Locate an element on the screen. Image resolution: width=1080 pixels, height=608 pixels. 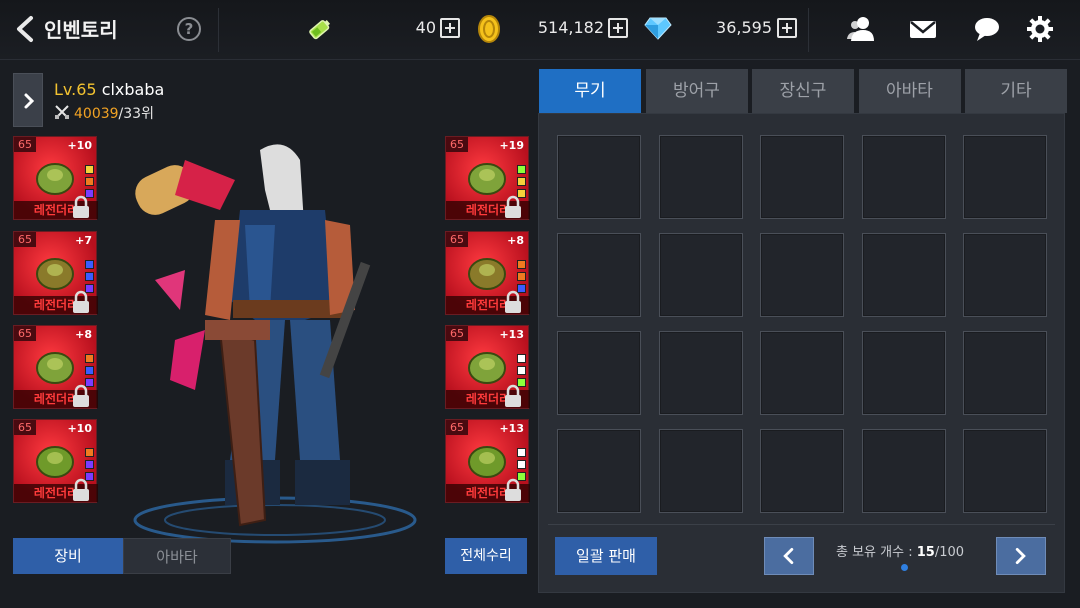
inventory-tab-5: 기타 is located at coordinates (1016, 91).